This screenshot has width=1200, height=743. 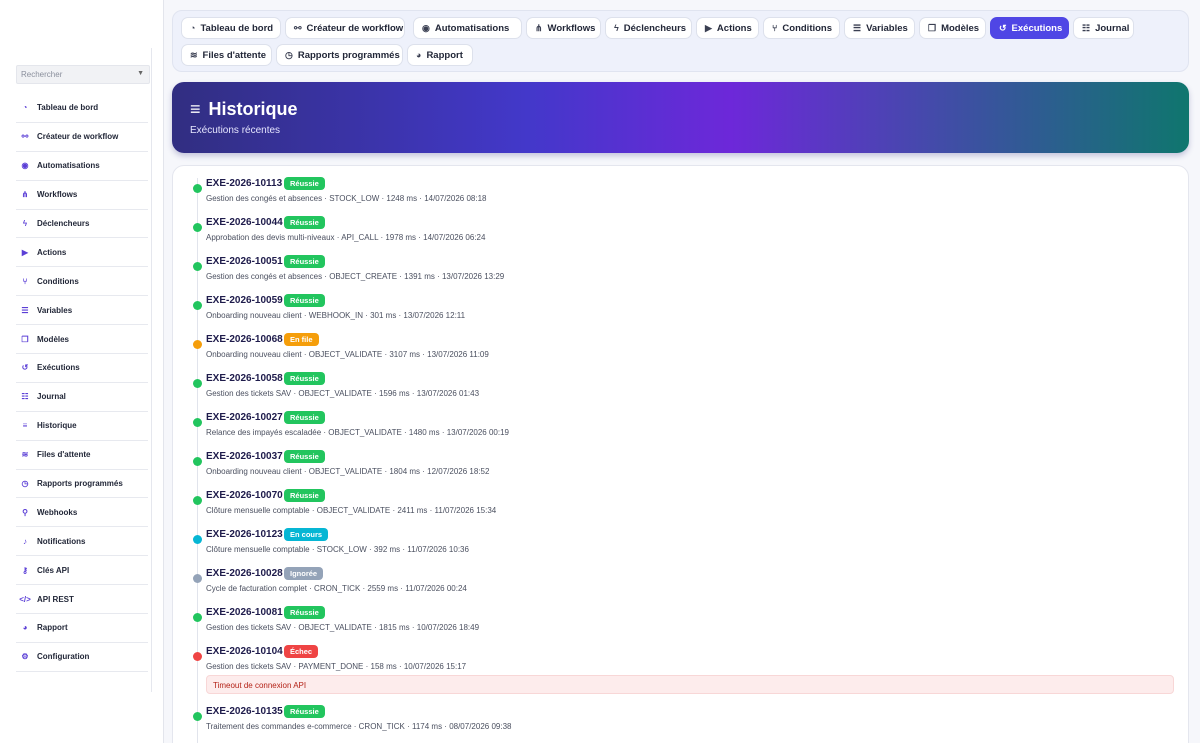 What do you see at coordinates (960, 28) in the screenshot?
I see `tab-label: Modèles` at bounding box center [960, 28].